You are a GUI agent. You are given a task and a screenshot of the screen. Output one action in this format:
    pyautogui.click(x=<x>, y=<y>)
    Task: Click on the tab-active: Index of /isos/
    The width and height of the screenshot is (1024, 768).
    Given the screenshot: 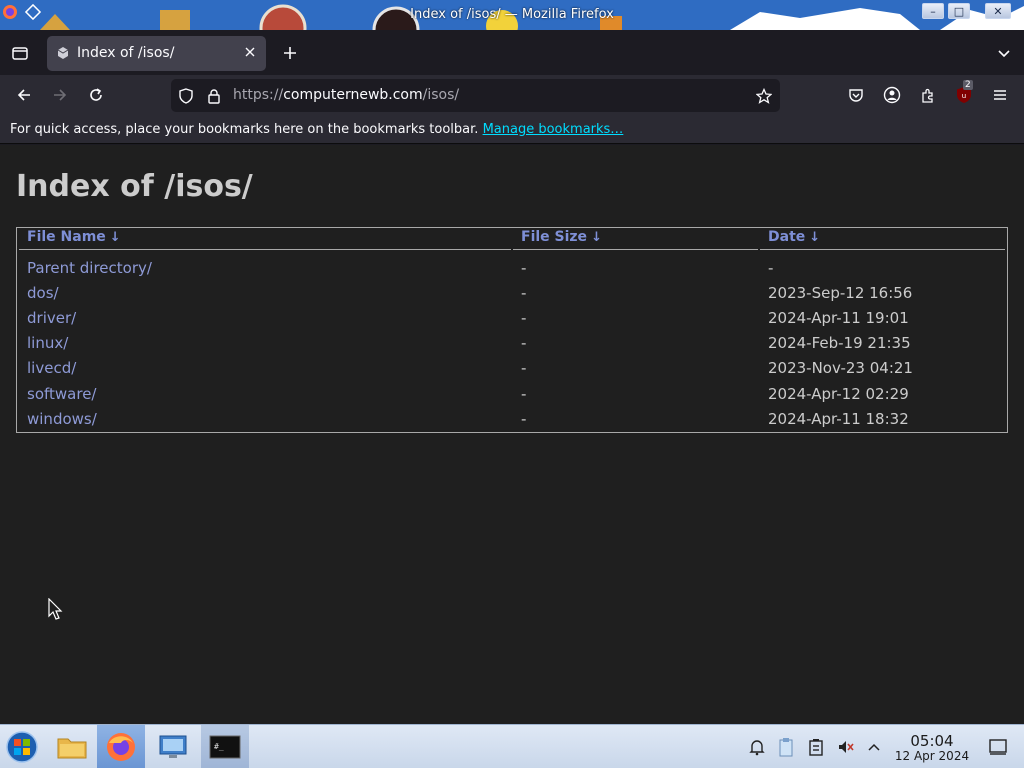 What is the action you would take?
    pyautogui.click(x=156, y=53)
    